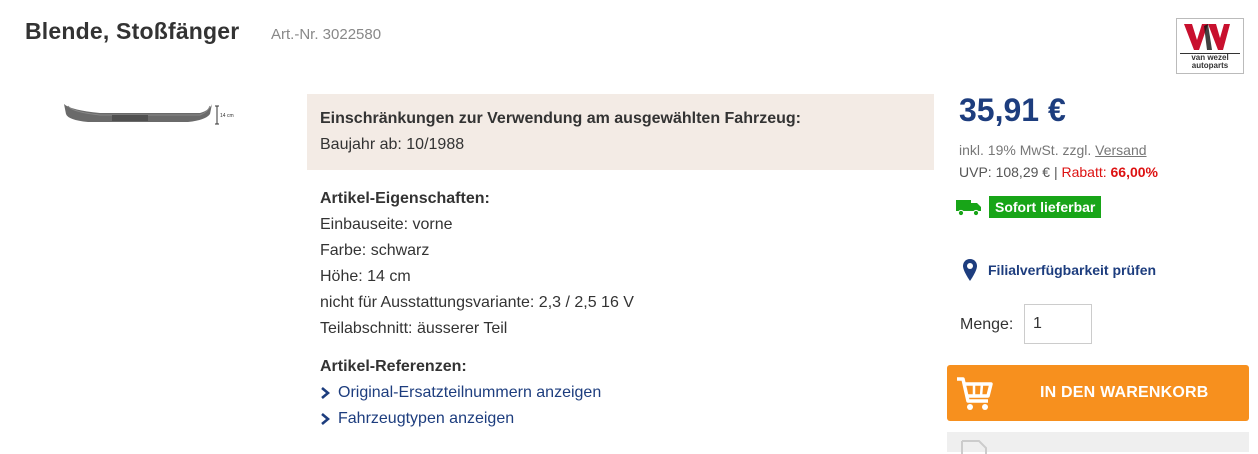  Describe the element at coordinates (1207, 37) in the screenshot. I see `vw-logo-icon` at that location.